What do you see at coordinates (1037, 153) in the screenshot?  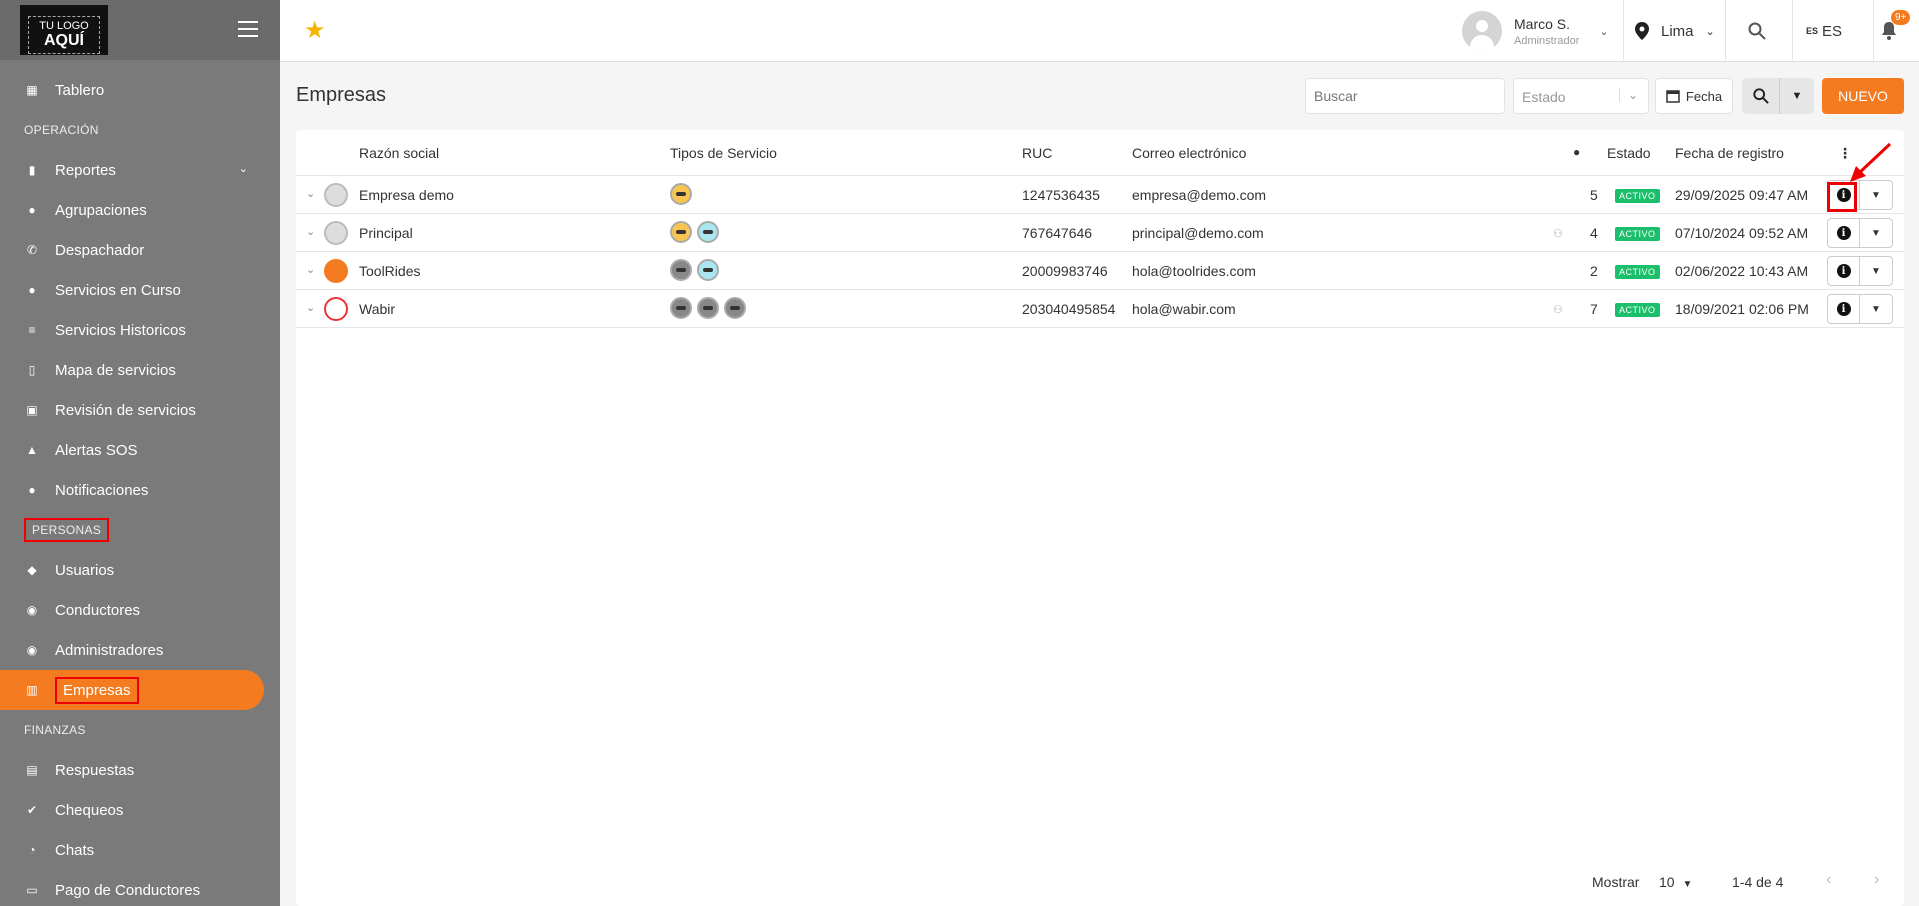 I see `header-ruc: RUC` at bounding box center [1037, 153].